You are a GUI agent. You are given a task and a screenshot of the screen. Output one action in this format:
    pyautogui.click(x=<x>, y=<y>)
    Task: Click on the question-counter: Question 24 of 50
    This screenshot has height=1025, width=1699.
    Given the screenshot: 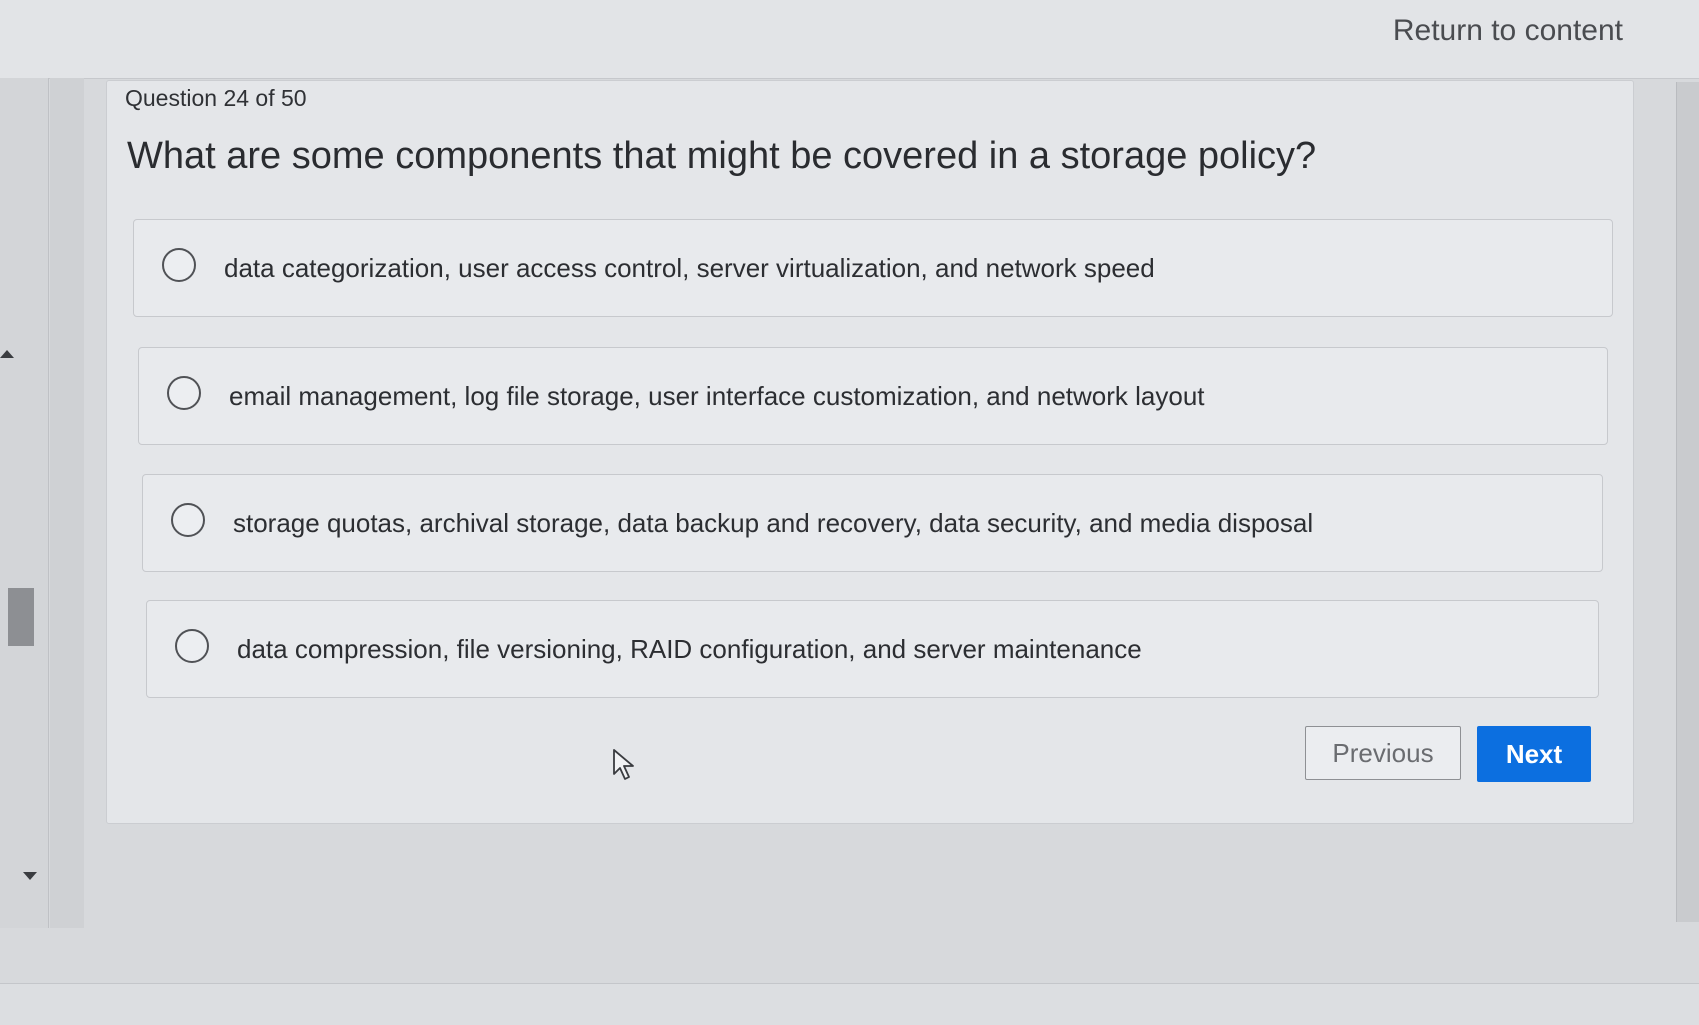 What is the action you would take?
    pyautogui.click(x=216, y=98)
    